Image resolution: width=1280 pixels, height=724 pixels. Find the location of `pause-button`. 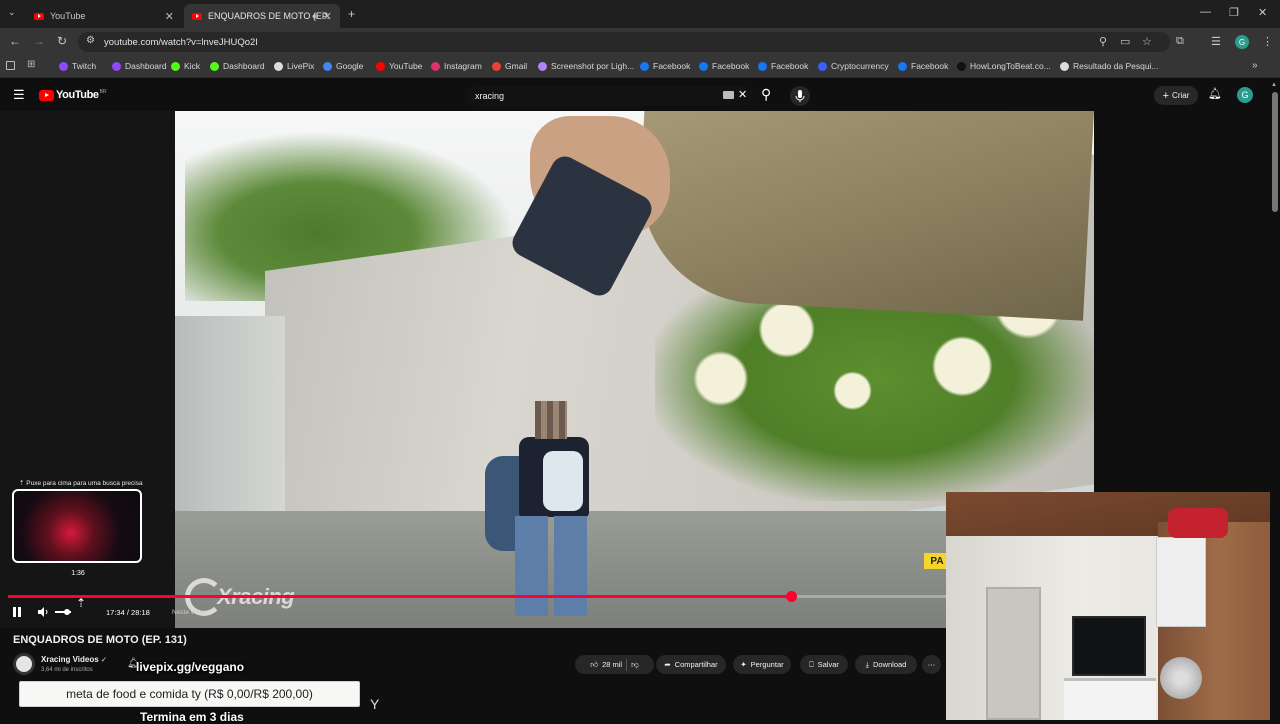

pause-button is located at coordinates (17, 612).